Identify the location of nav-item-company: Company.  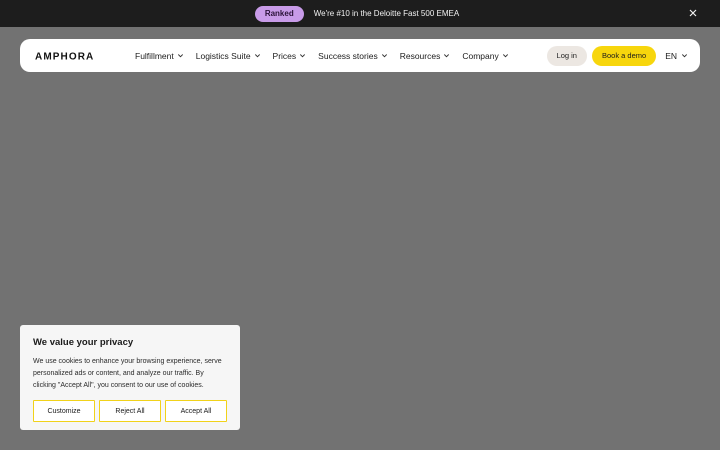
(485, 56).